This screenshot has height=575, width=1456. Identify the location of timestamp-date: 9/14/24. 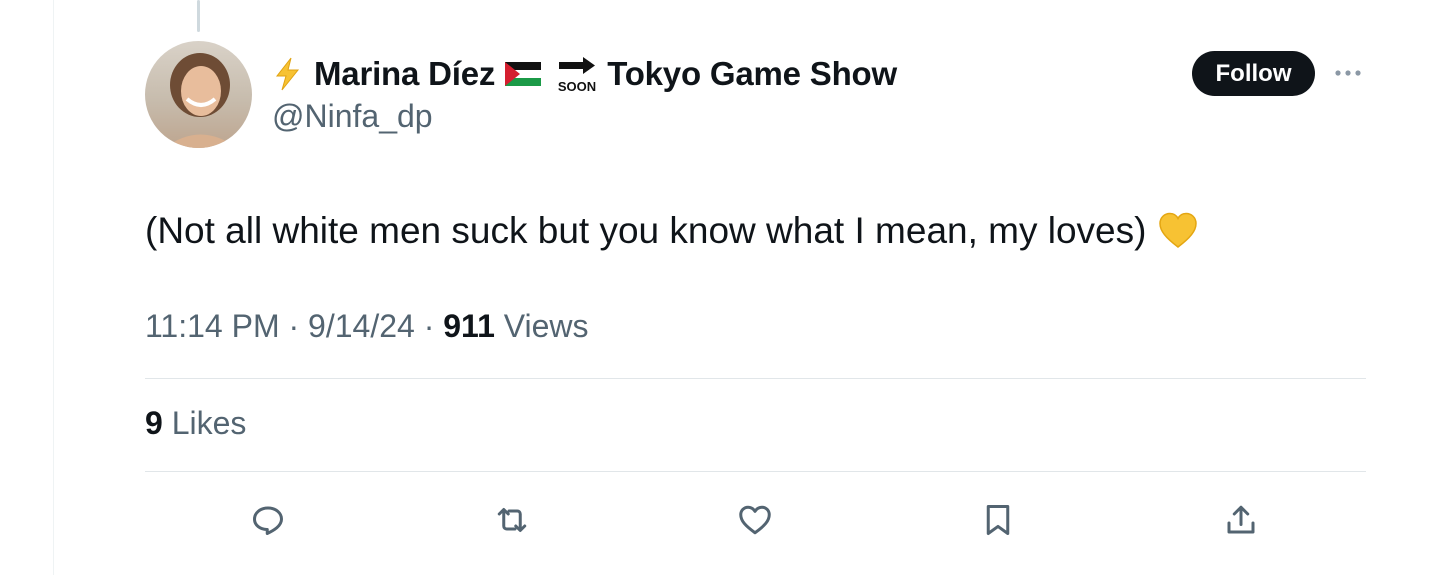
(361, 326).